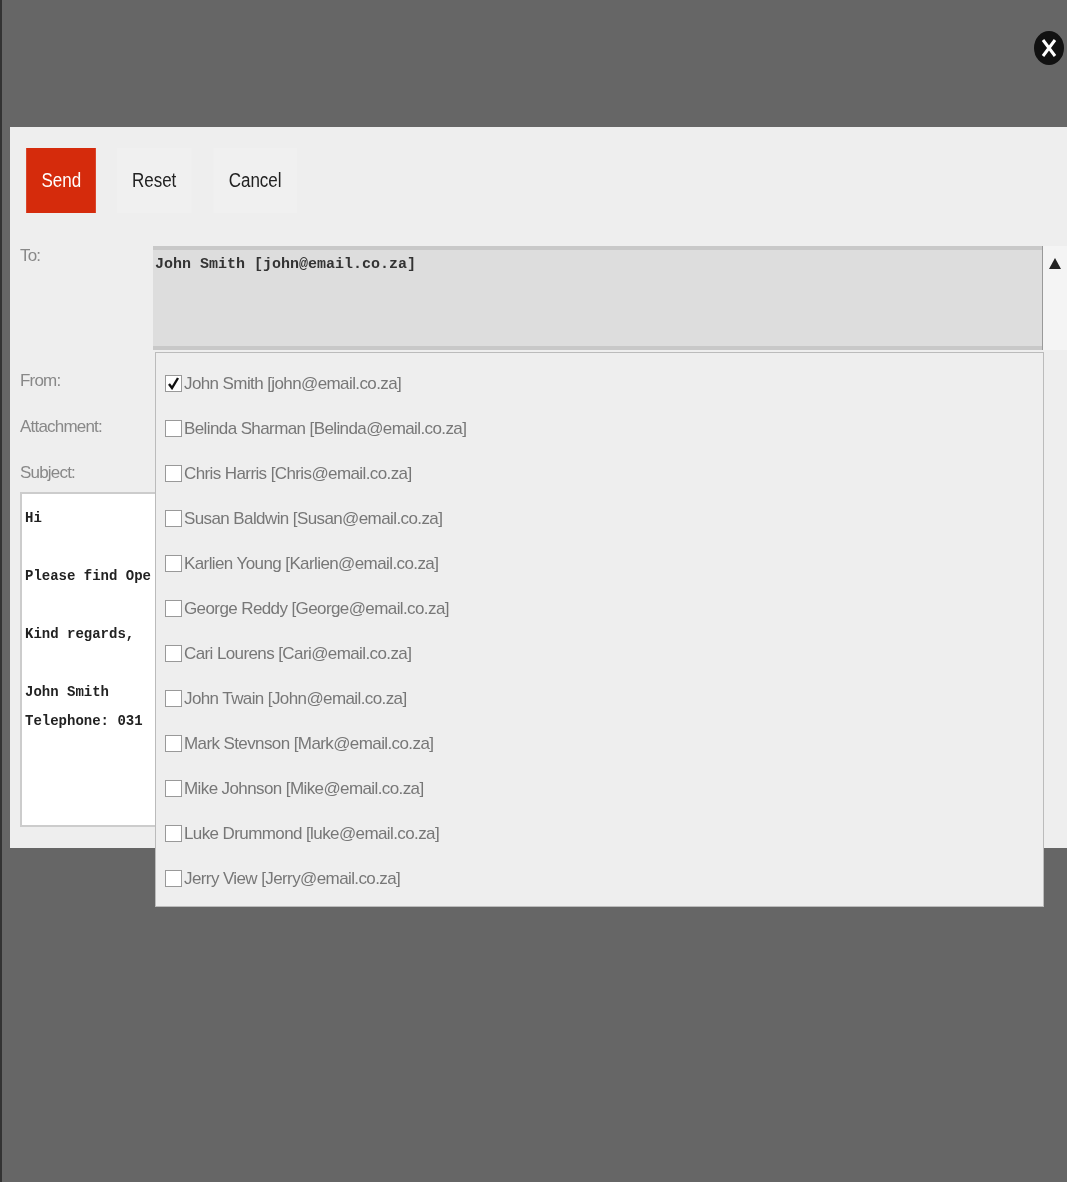  Describe the element at coordinates (1054, 298) in the screenshot. I see `scrollbar` at that location.